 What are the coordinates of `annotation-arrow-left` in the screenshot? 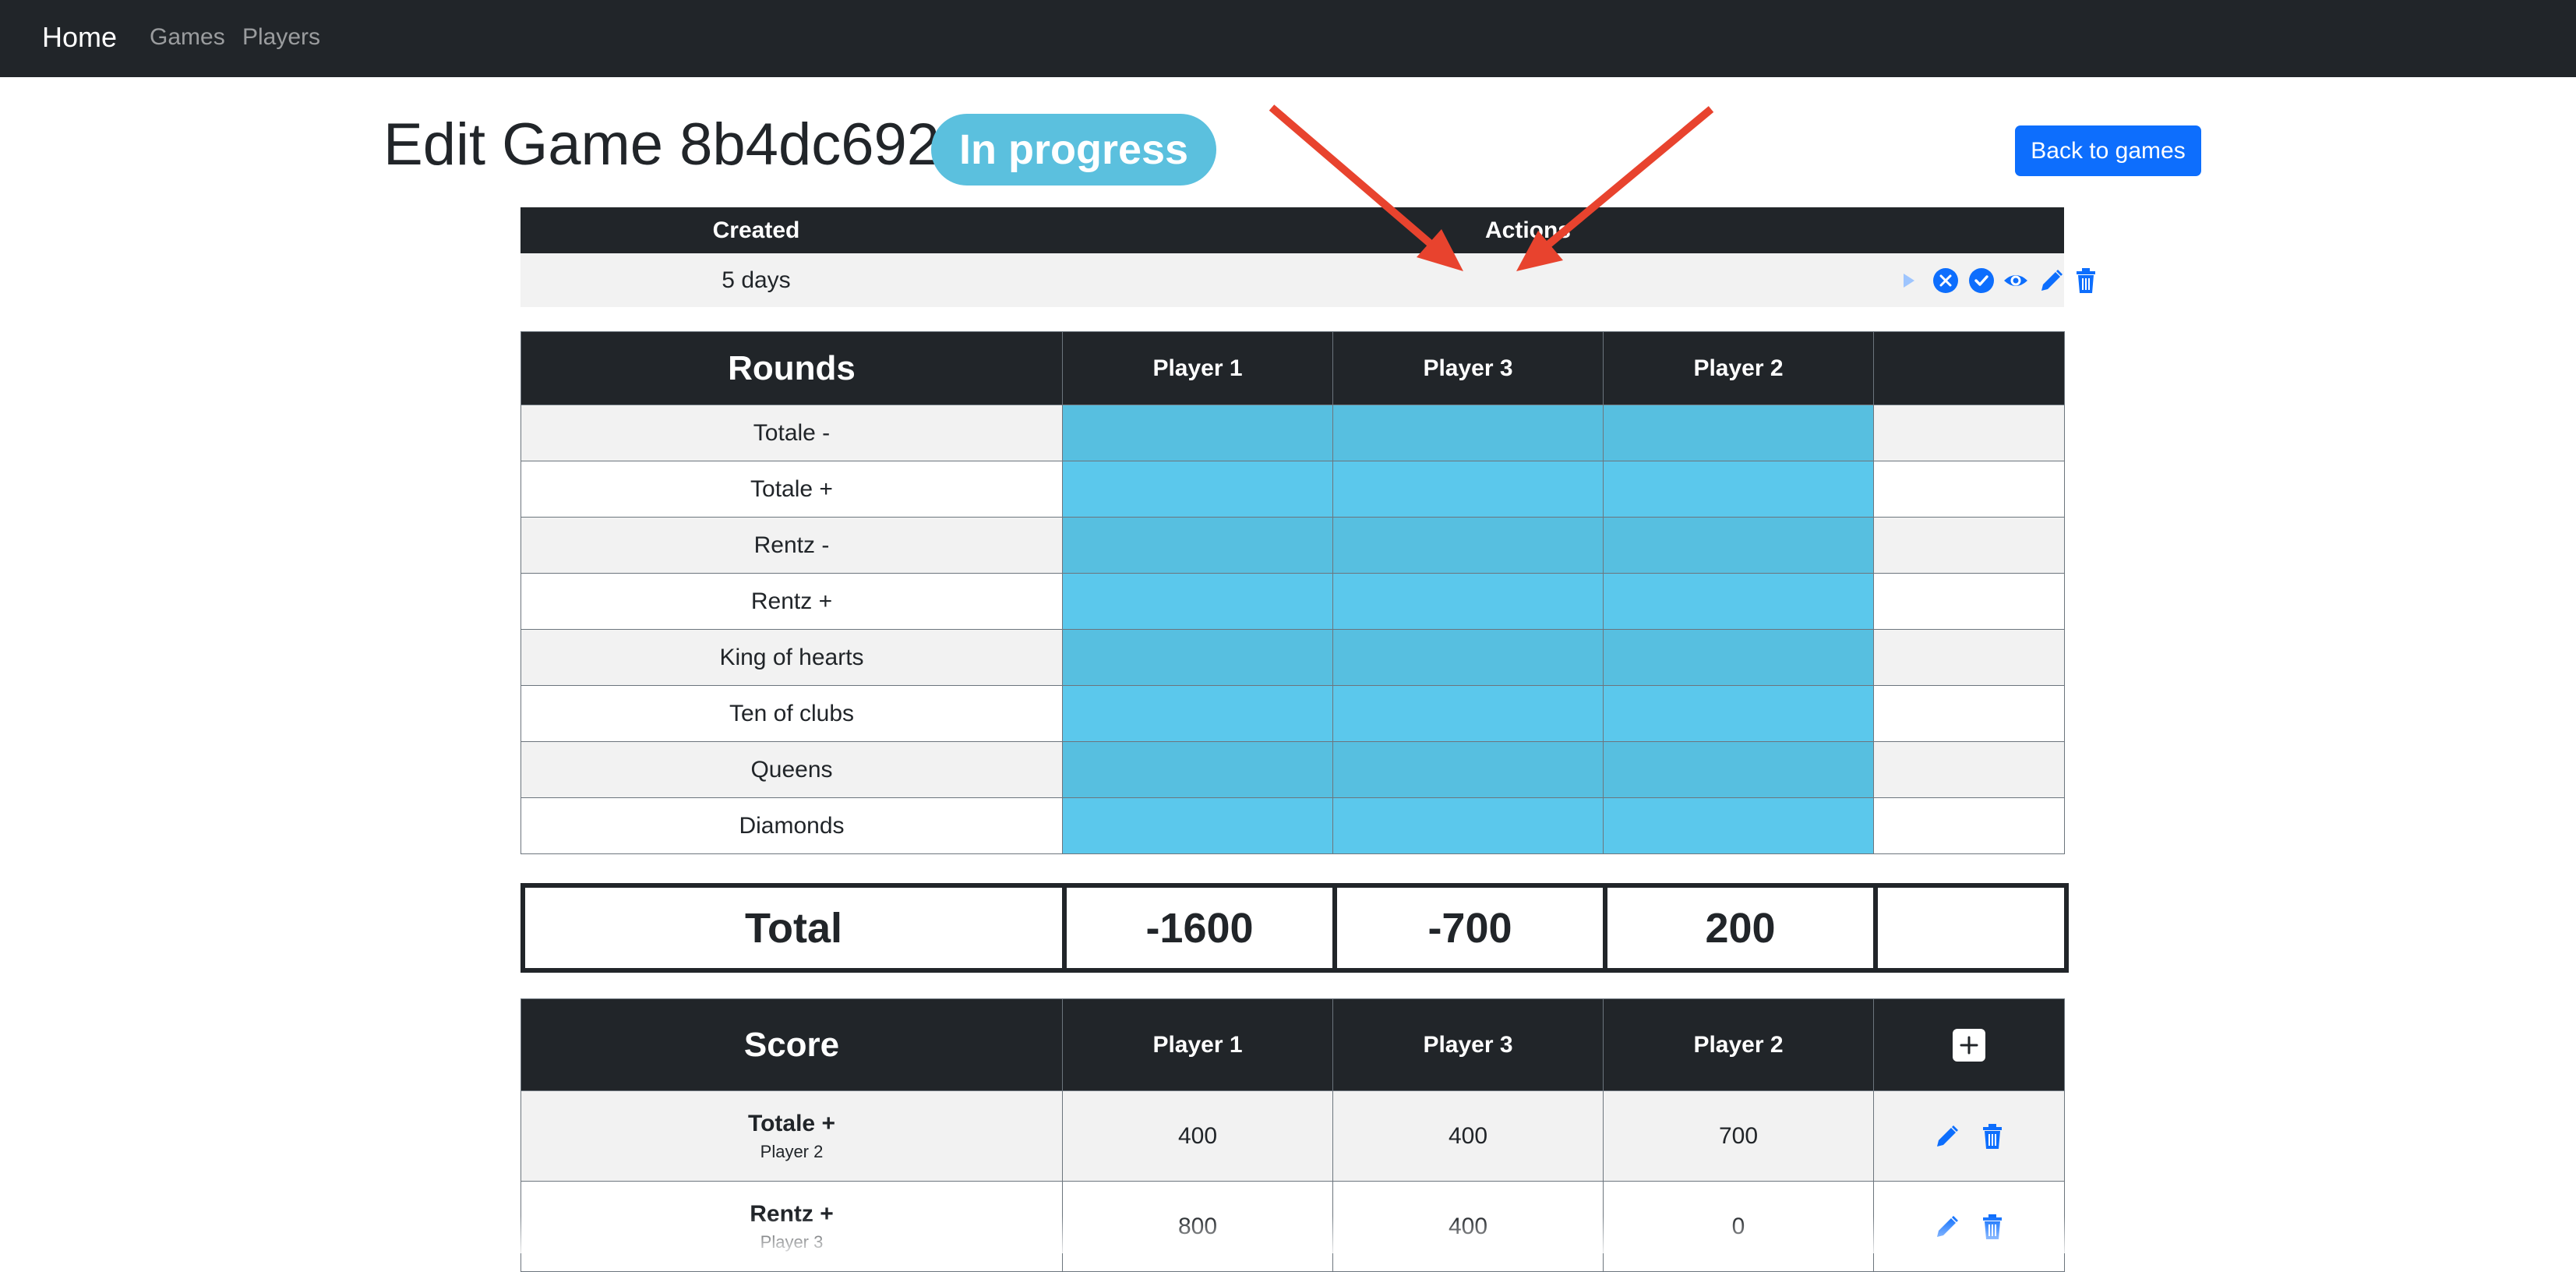 It's located at (1366, 187).